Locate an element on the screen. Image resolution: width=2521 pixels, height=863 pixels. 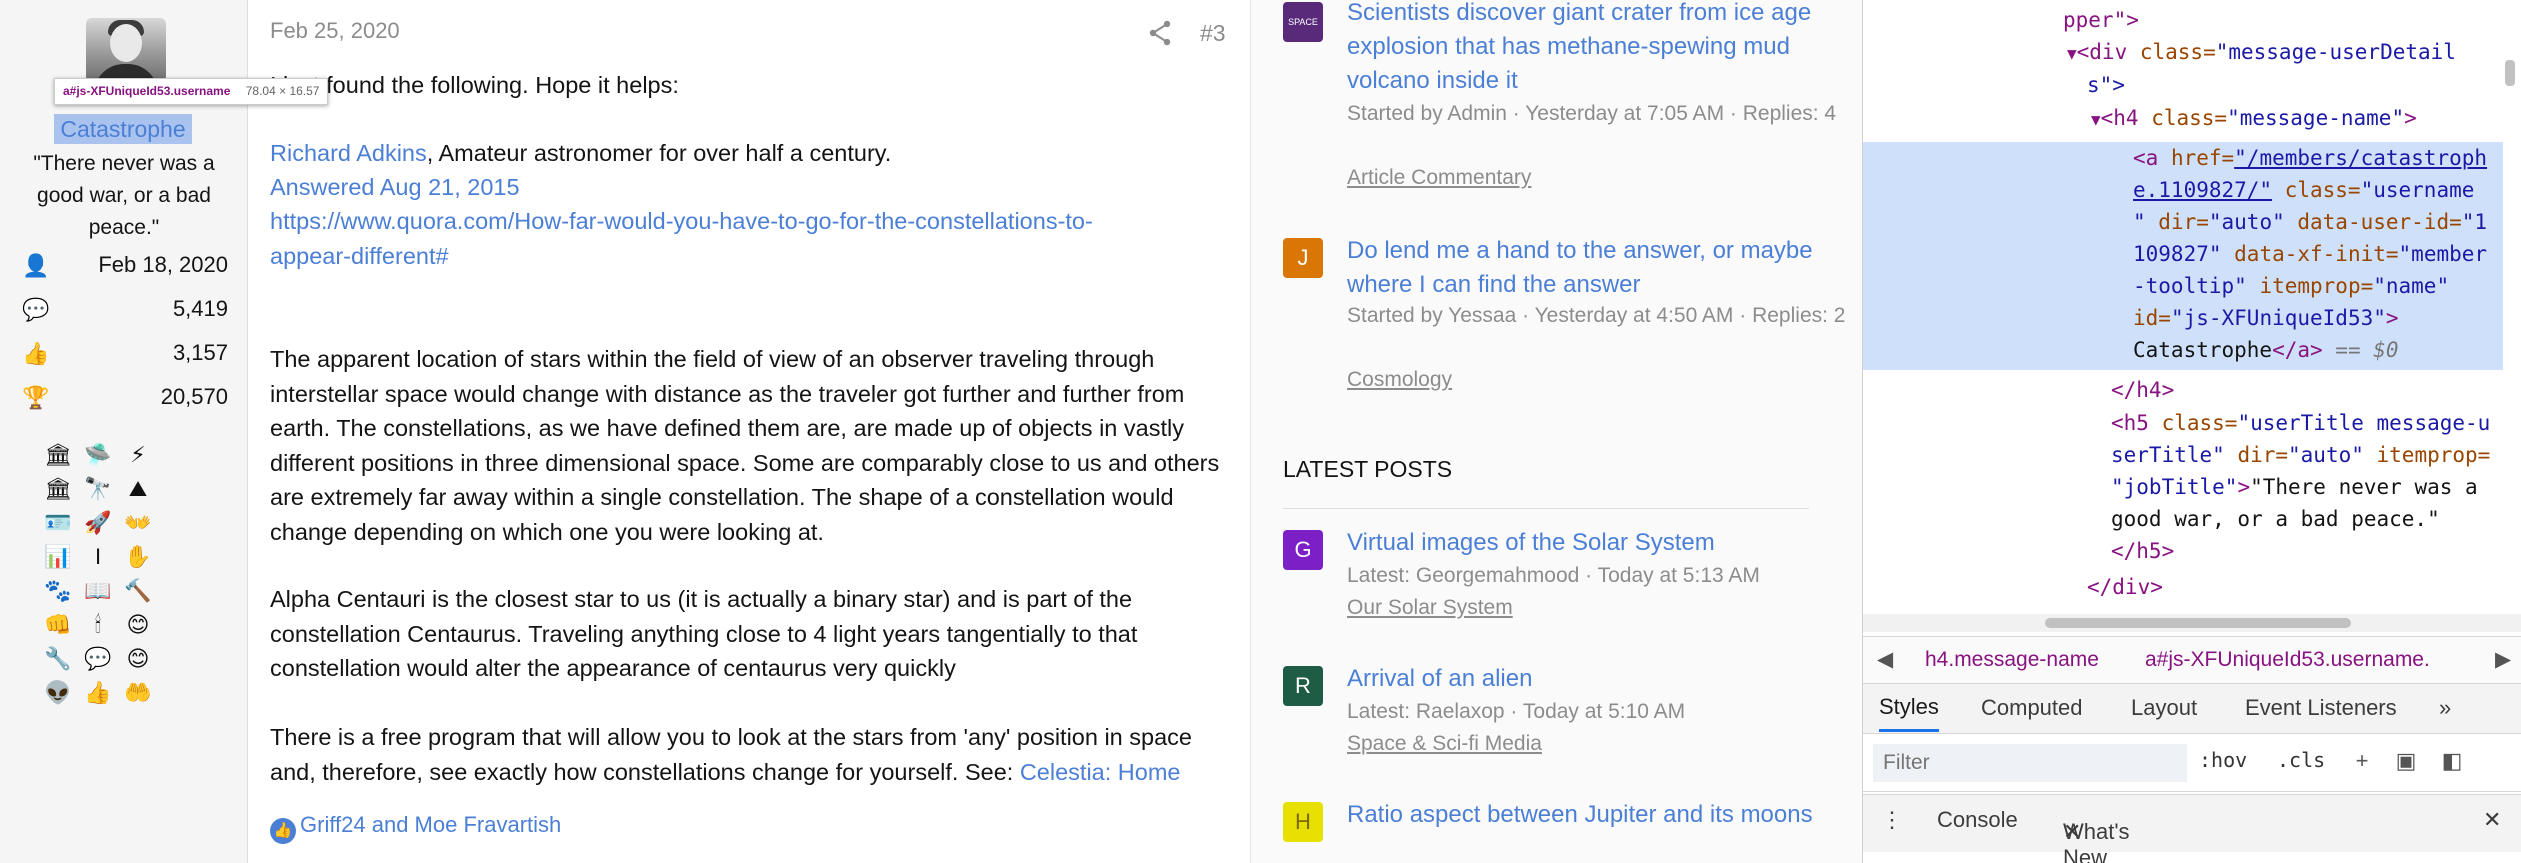
close-drawer-icon: ✕ is located at coordinates (2492, 820).